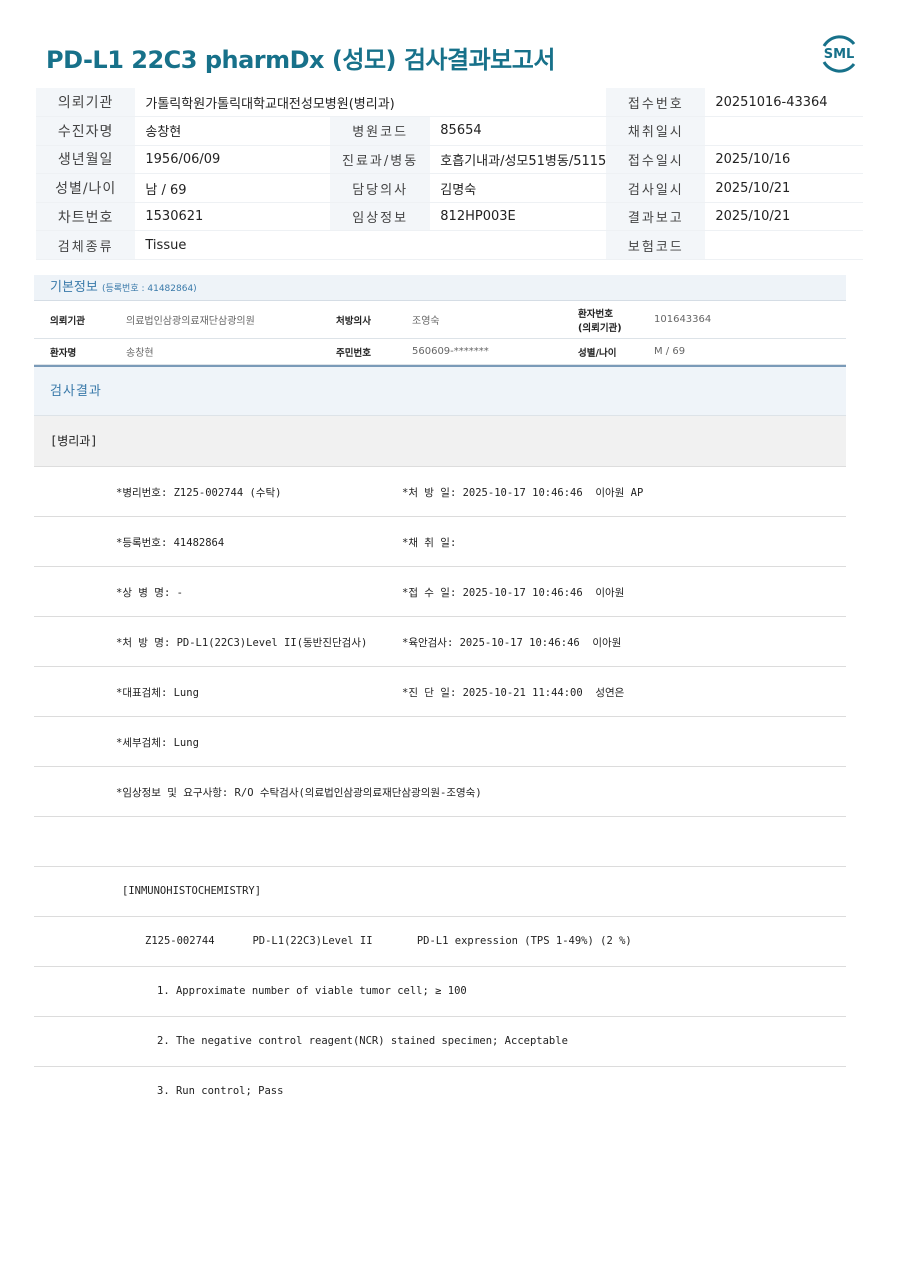 This screenshot has height=1271, width=900. Describe the element at coordinates (353, 321) in the screenshot. I see `info-label: 처방의사` at that location.